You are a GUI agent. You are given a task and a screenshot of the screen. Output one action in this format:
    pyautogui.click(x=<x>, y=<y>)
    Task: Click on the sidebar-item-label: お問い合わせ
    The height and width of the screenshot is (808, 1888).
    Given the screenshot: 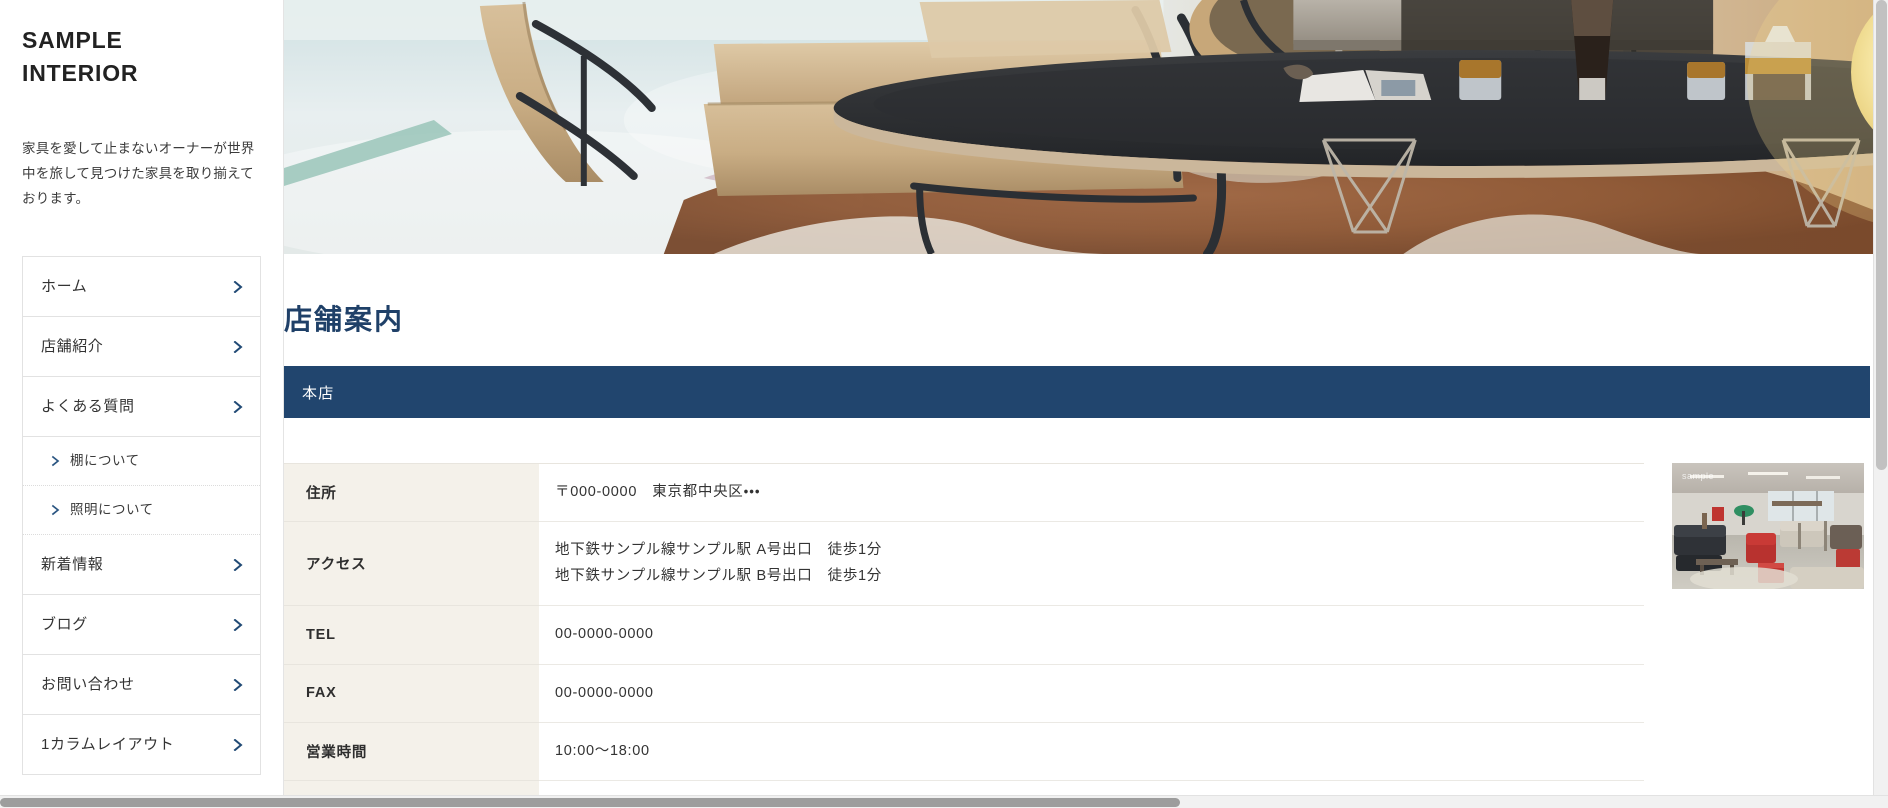 What is the action you would take?
    pyautogui.click(x=88, y=685)
    